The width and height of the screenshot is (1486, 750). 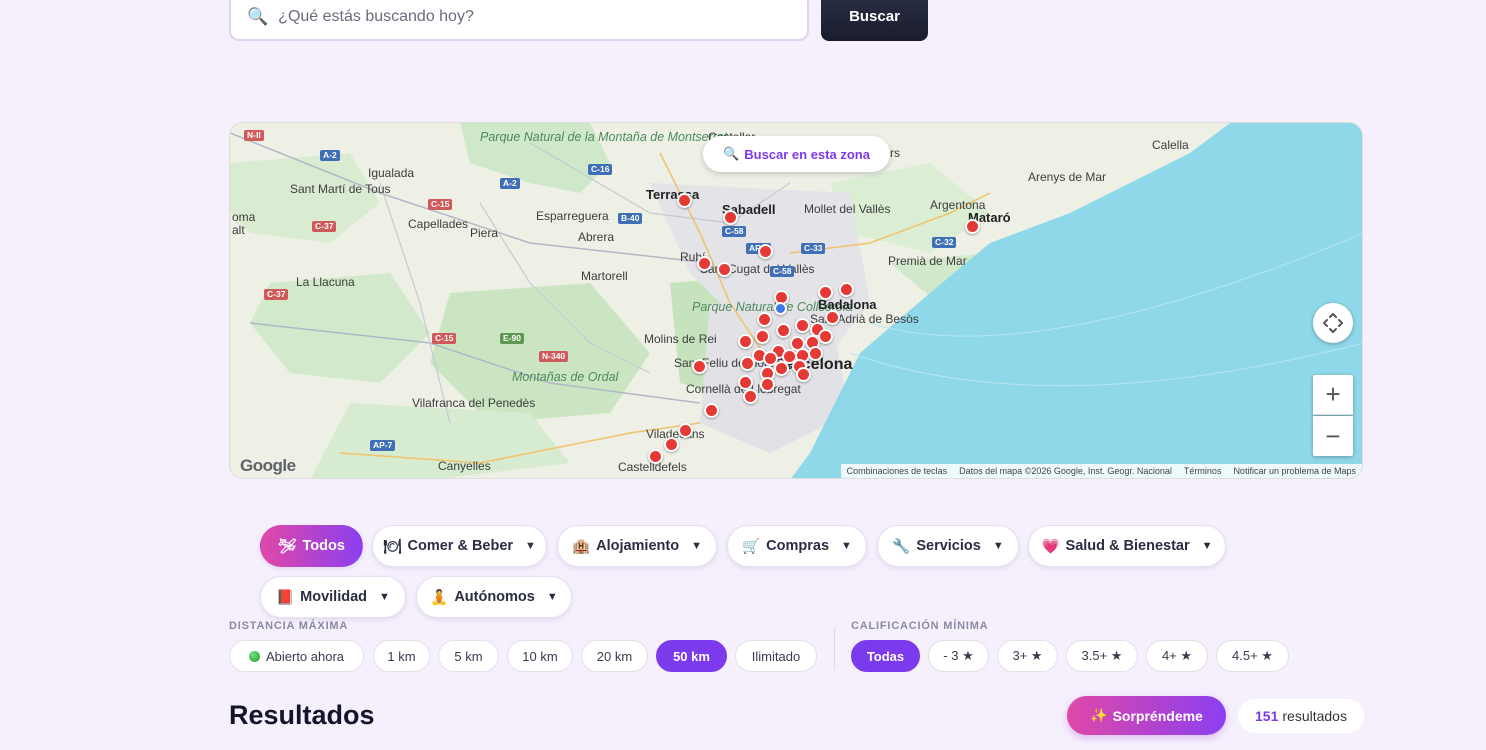 What do you see at coordinates (776, 656) in the screenshot?
I see `distance-option: Ilimitado` at bounding box center [776, 656].